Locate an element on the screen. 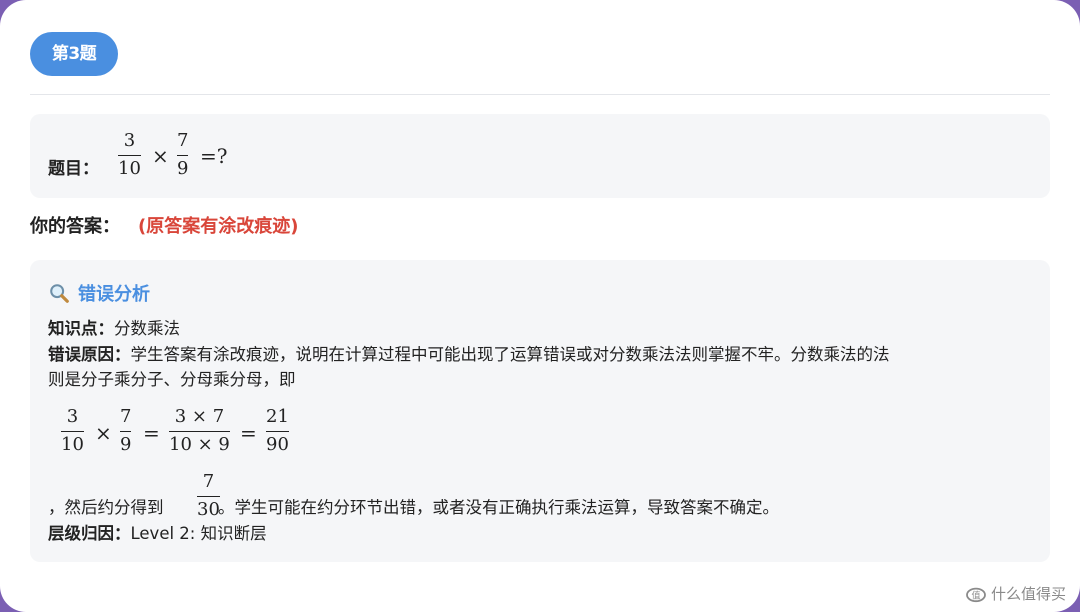 This screenshot has width=1080, height=612. simplify-suffix: 。学生可能在约分环节出错，或者没有正确执行乘法运算，导致答案不确定。 is located at coordinates (498, 507).